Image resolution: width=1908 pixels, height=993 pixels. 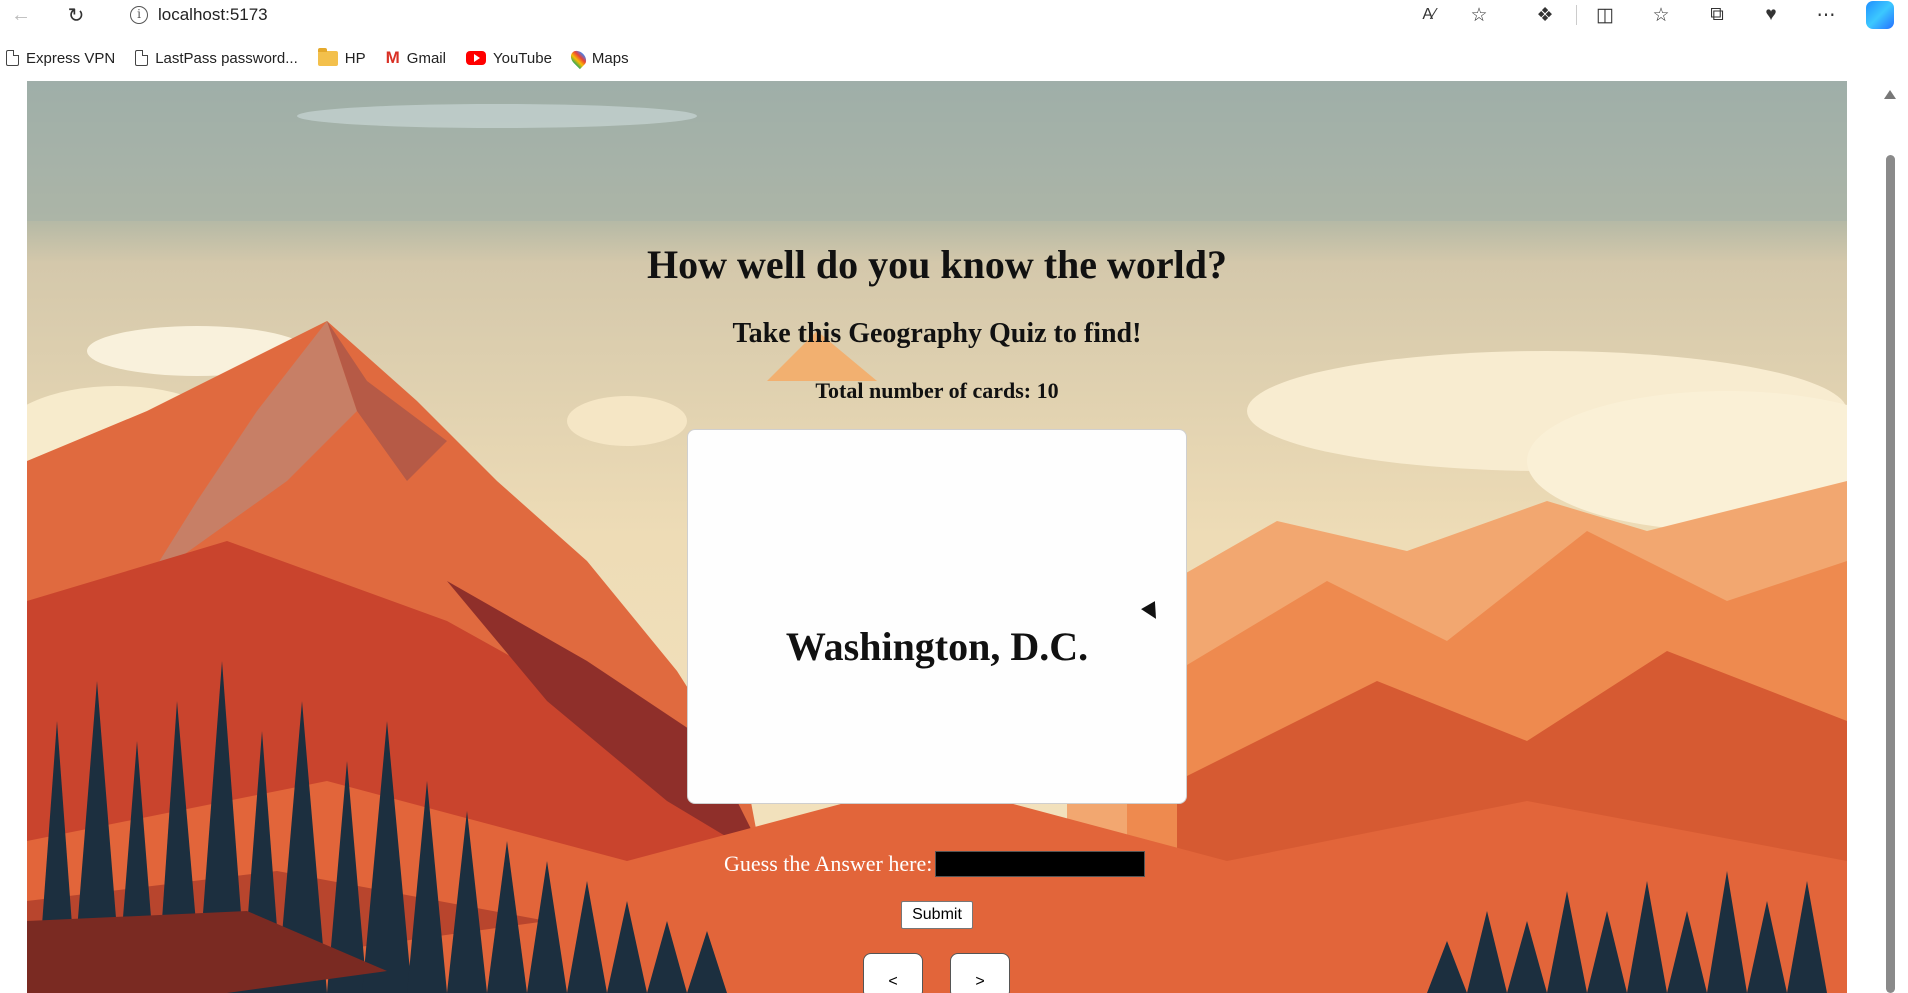 What do you see at coordinates (1040, 864) in the screenshot?
I see `guess-input` at bounding box center [1040, 864].